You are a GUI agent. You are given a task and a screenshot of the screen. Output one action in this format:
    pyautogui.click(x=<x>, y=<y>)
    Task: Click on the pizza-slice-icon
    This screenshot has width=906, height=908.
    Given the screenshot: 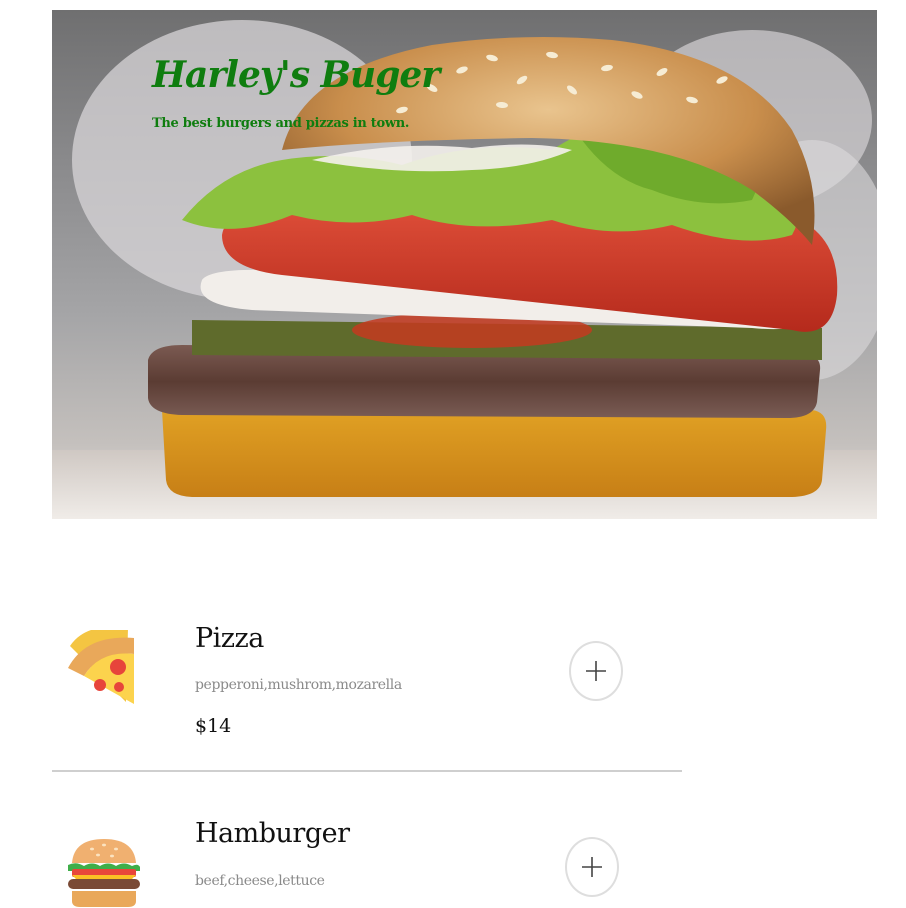 What is the action you would take?
    pyautogui.click(x=101, y=667)
    